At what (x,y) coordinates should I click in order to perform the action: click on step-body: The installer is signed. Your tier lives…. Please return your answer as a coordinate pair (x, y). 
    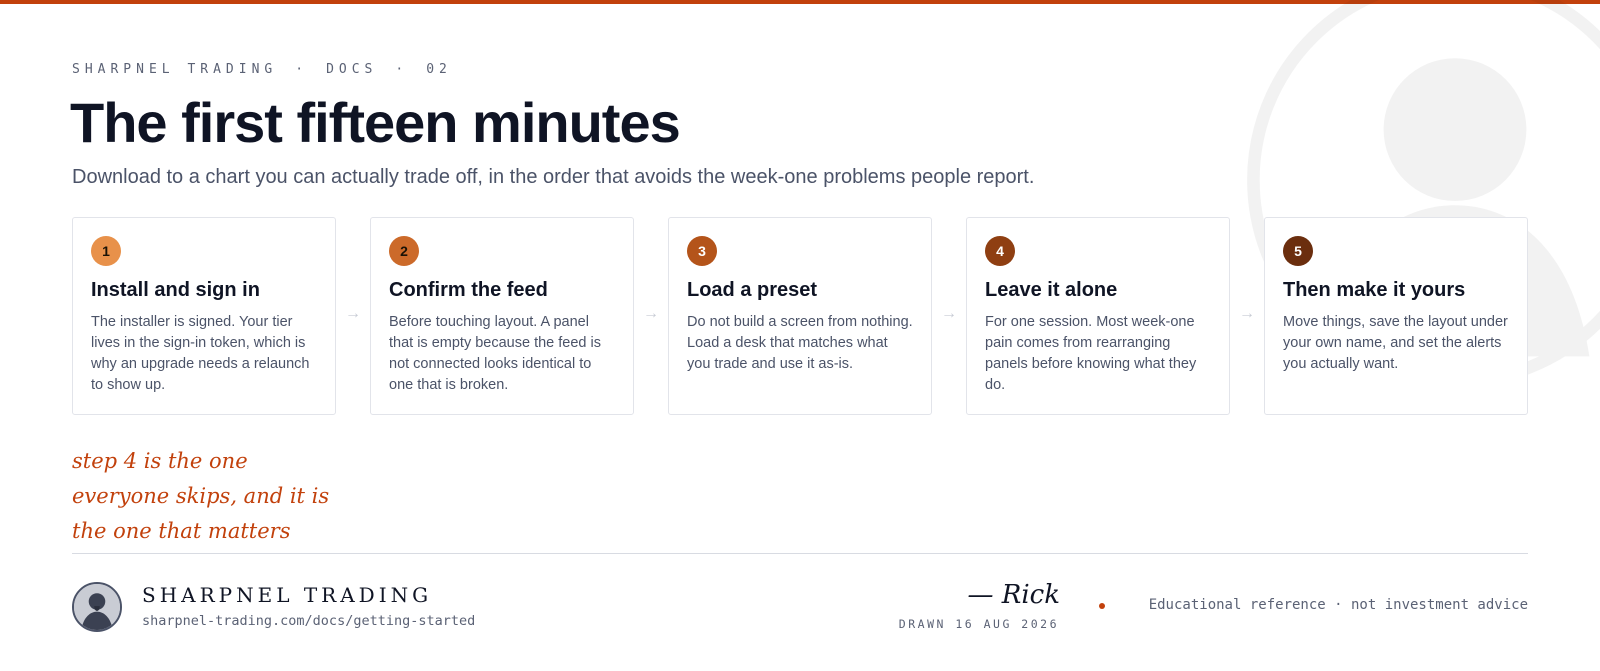
    Looking at the image, I should click on (200, 353).